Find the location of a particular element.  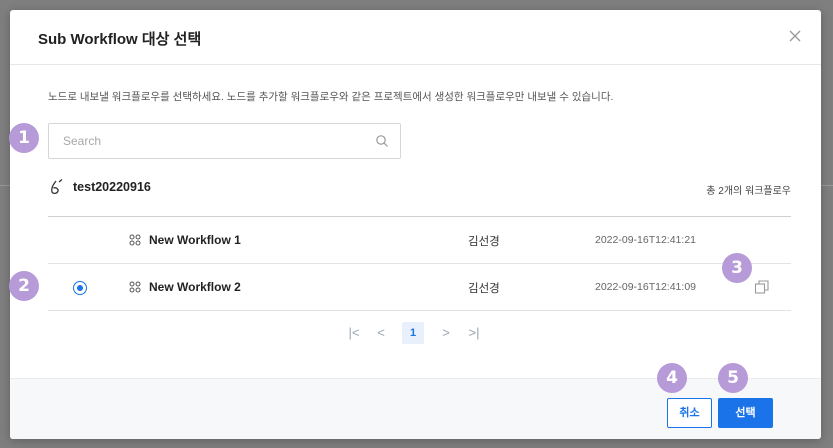

workflow-count: 총 2개의 워크플로우 is located at coordinates (748, 191).